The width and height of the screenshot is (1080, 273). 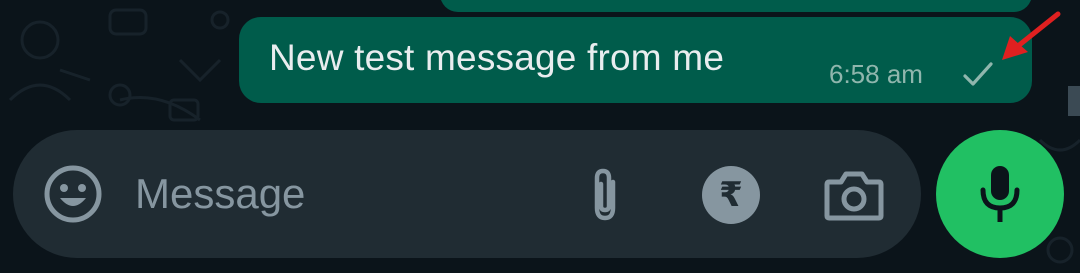 I want to click on previous-message-bubble, so click(x=736, y=6).